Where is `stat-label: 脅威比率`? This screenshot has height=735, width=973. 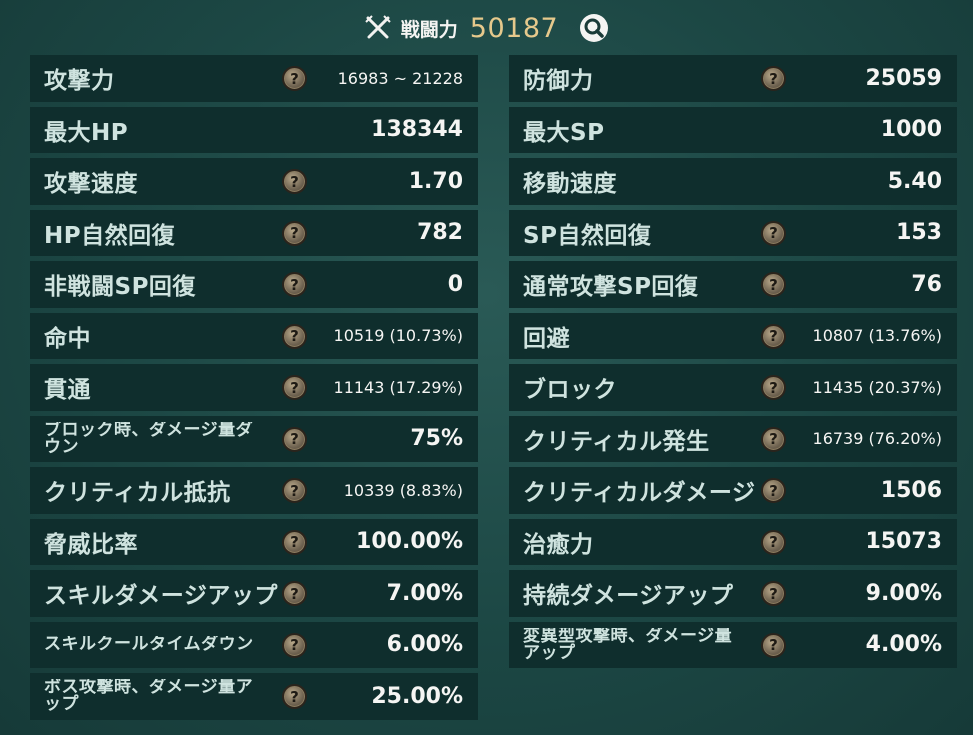 stat-label: 脅威比率 is located at coordinates (91, 544).